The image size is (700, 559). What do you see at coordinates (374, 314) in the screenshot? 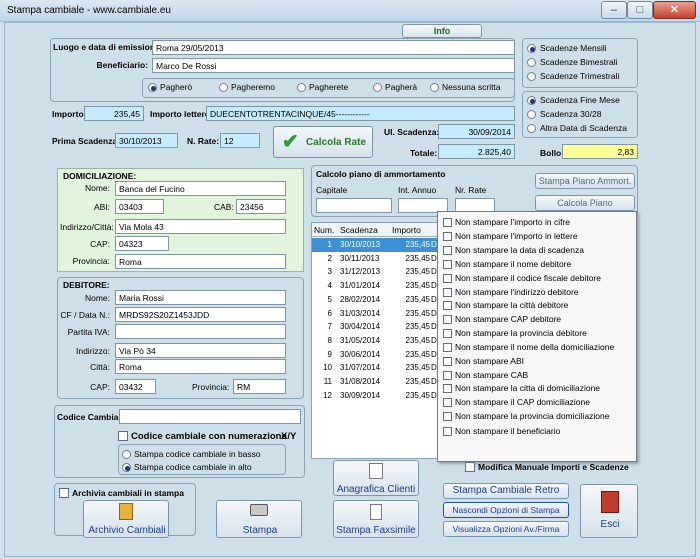
I see `table-row: 6 31/03/2014 235,45 D` at bounding box center [374, 314].